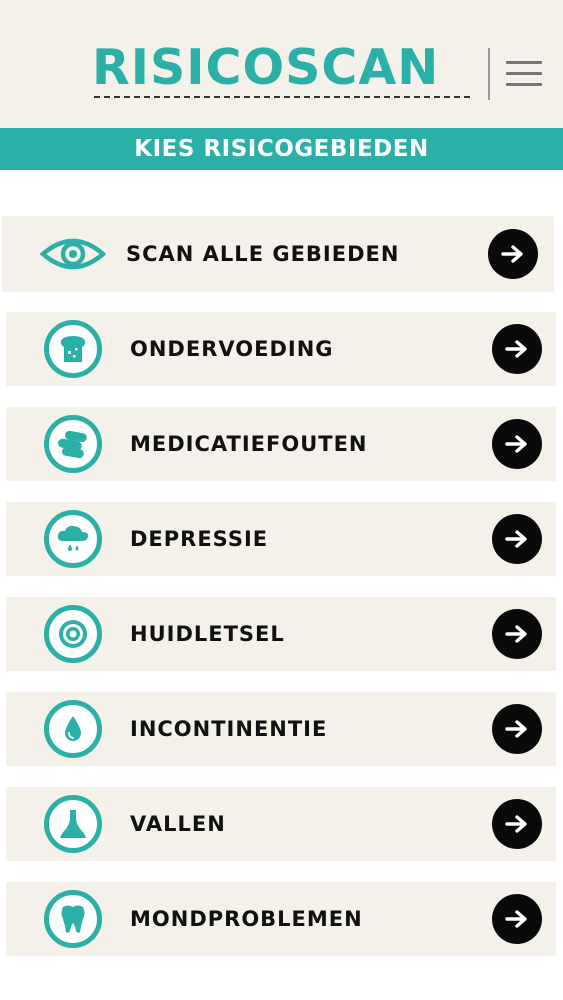 This screenshot has height=1000, width=563. What do you see at coordinates (73, 729) in the screenshot?
I see `droplet-icon` at bounding box center [73, 729].